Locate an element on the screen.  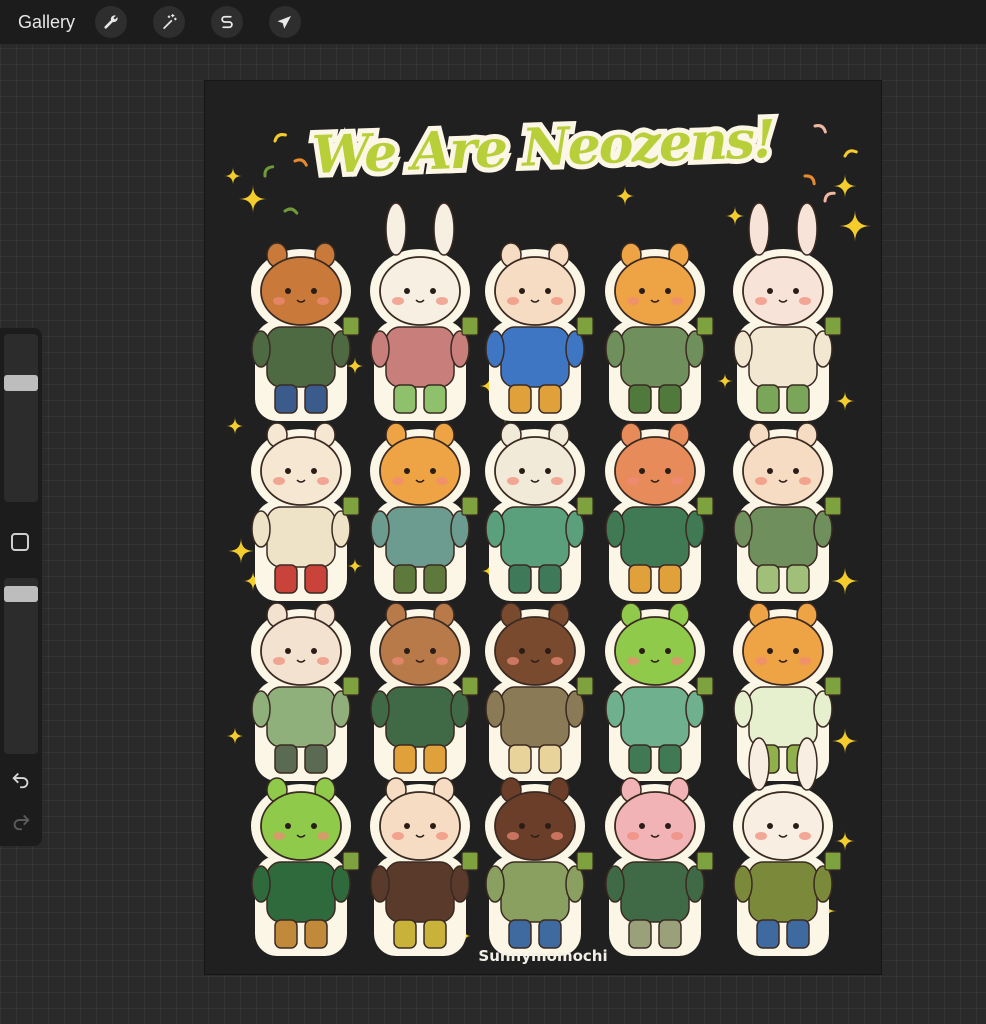
brush-size-slider is located at coordinates (21, 418).